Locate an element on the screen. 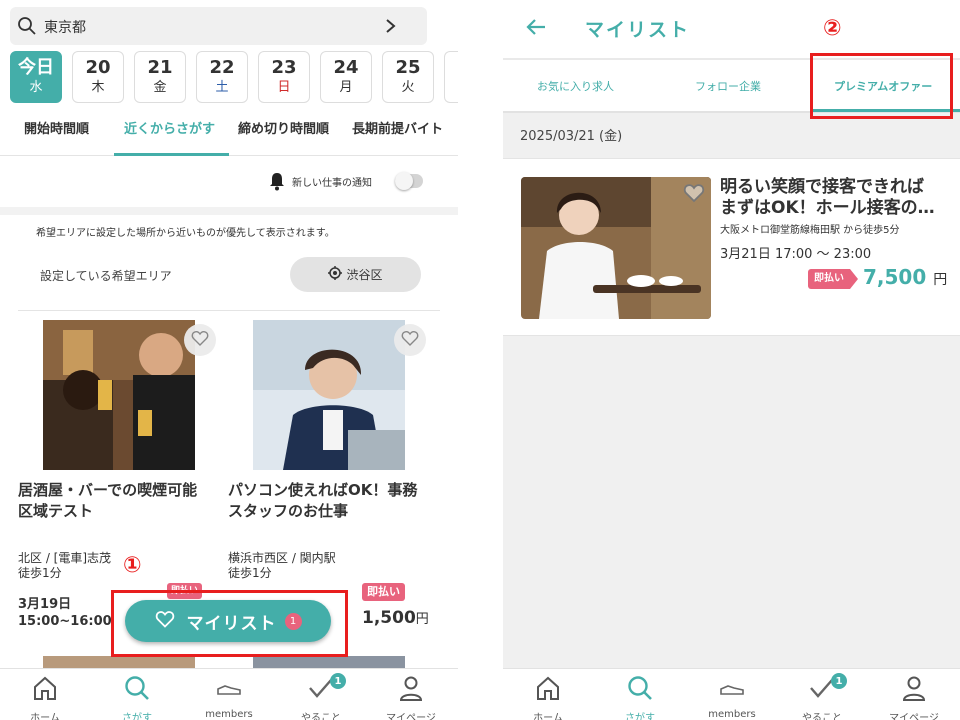  date-day: 22 is located at coordinates (222, 67).